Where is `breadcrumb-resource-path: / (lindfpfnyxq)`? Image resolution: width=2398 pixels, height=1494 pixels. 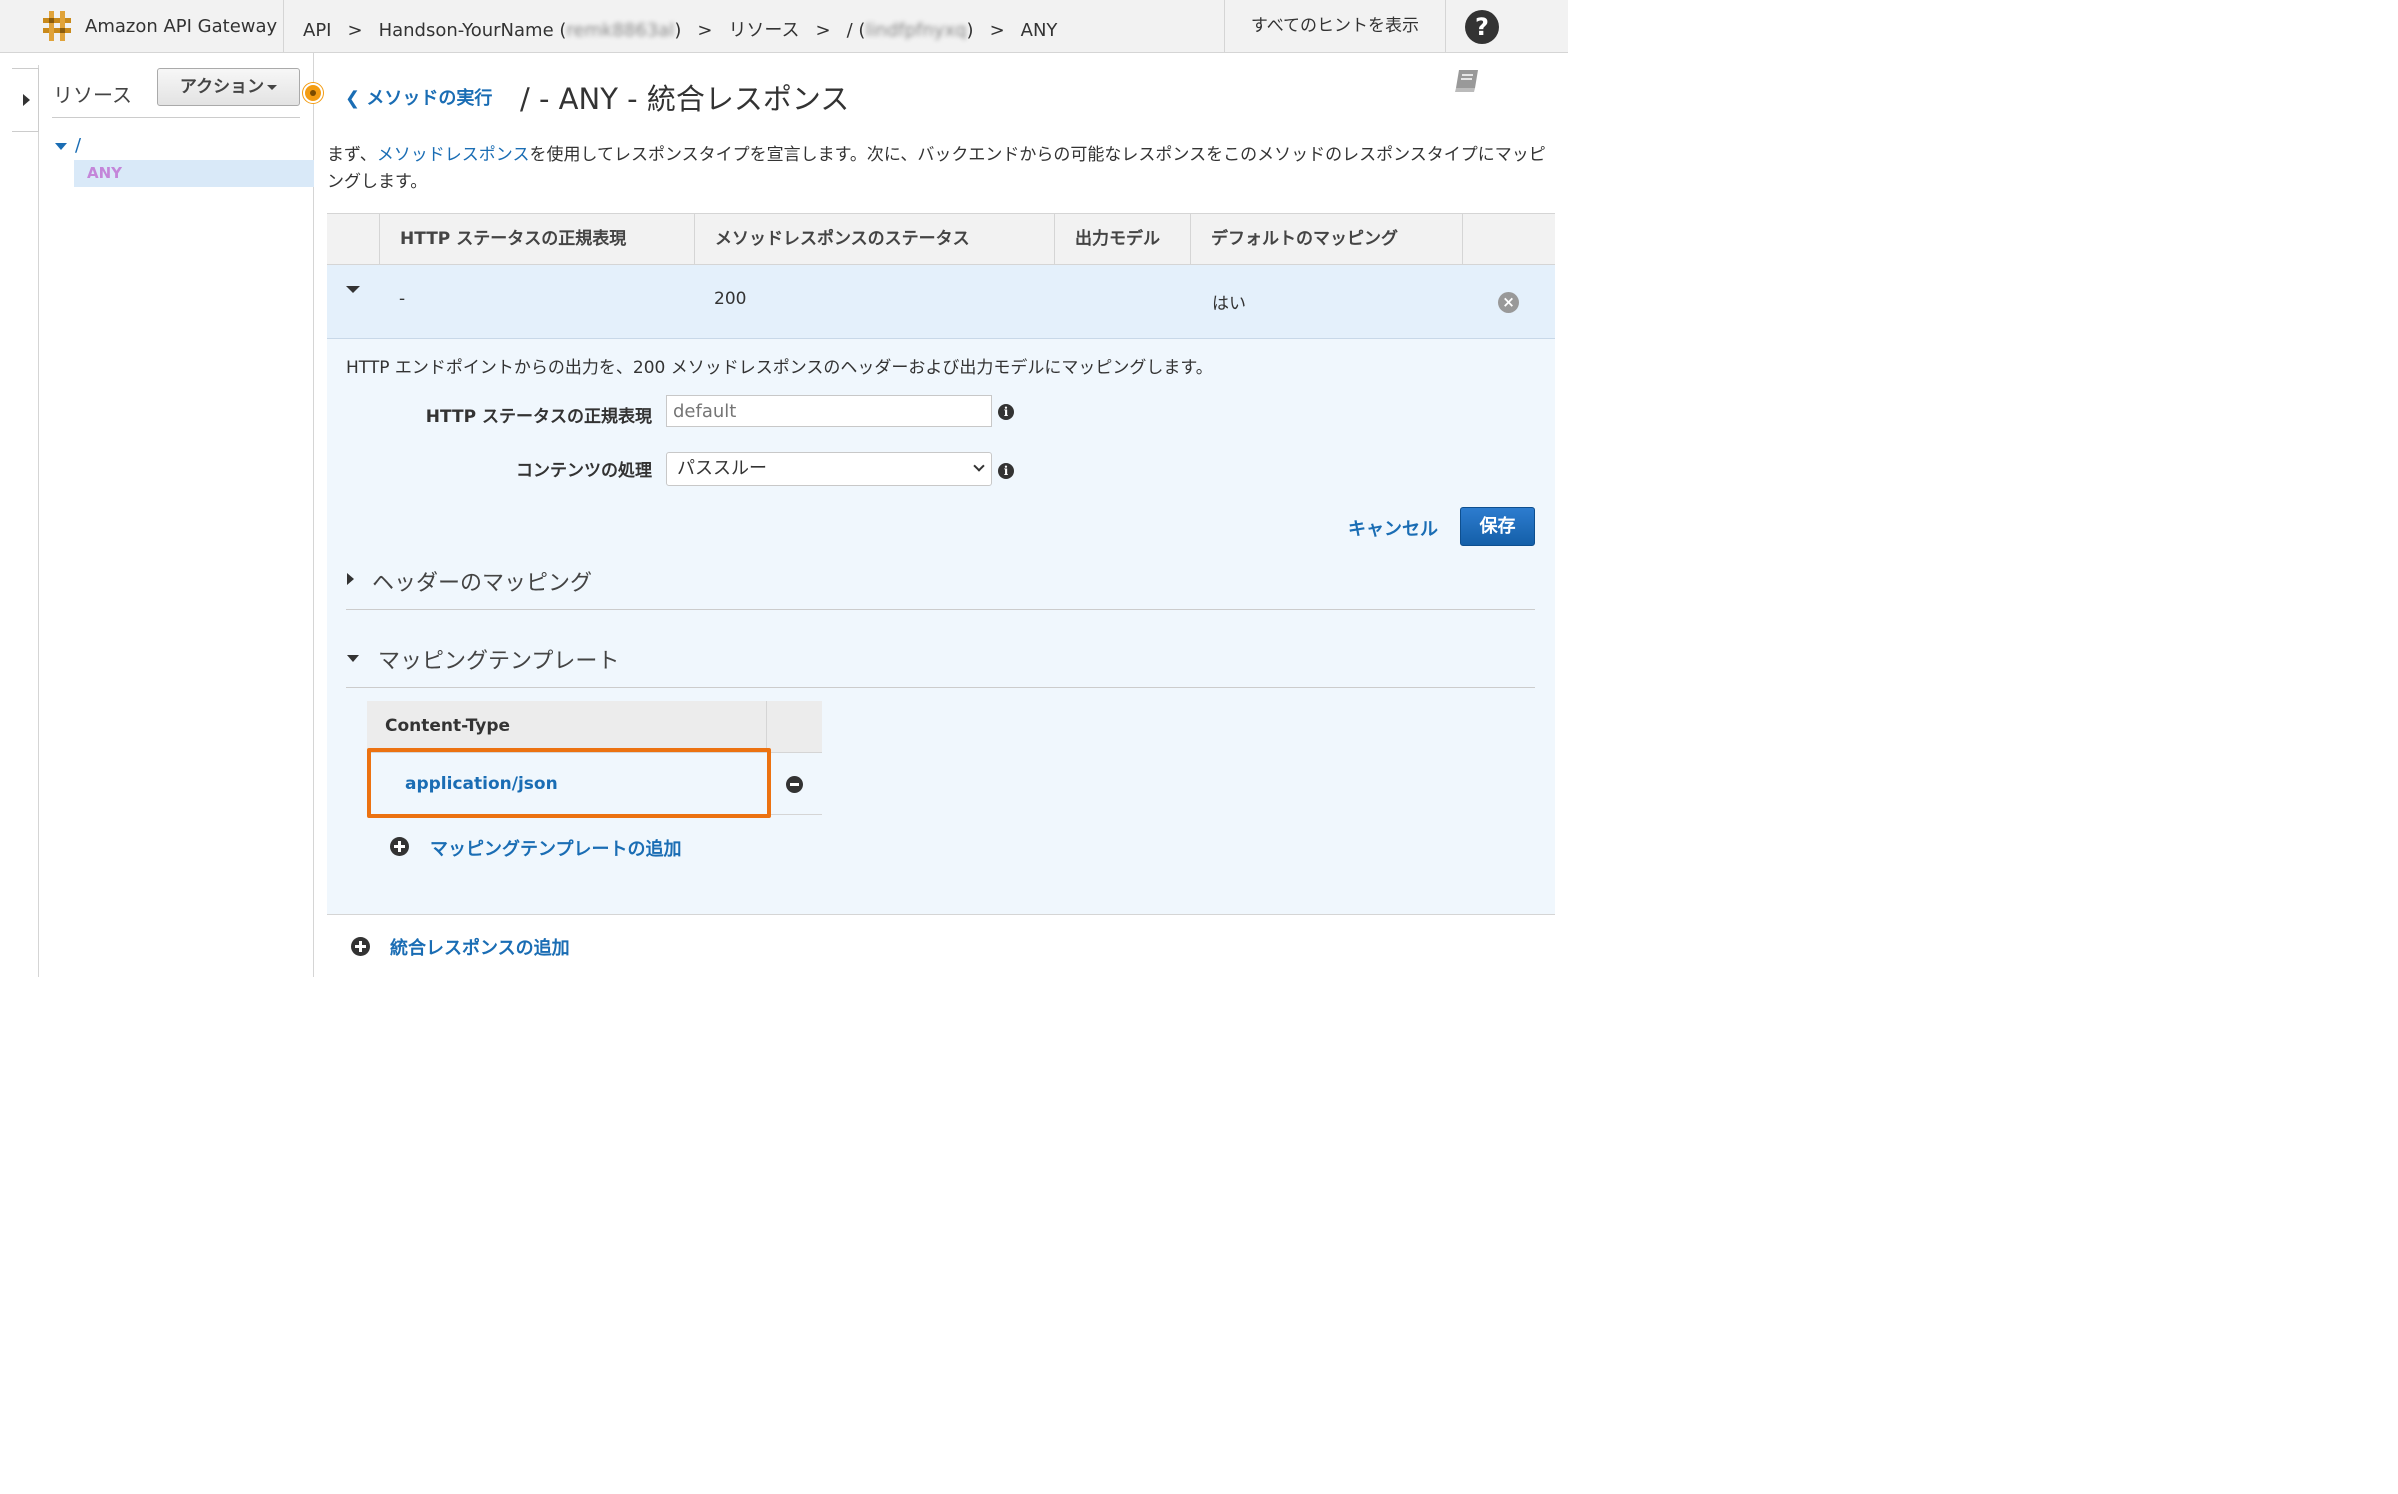
breadcrumb-resource-path: / (lindfpfnyxq) is located at coordinates (910, 30).